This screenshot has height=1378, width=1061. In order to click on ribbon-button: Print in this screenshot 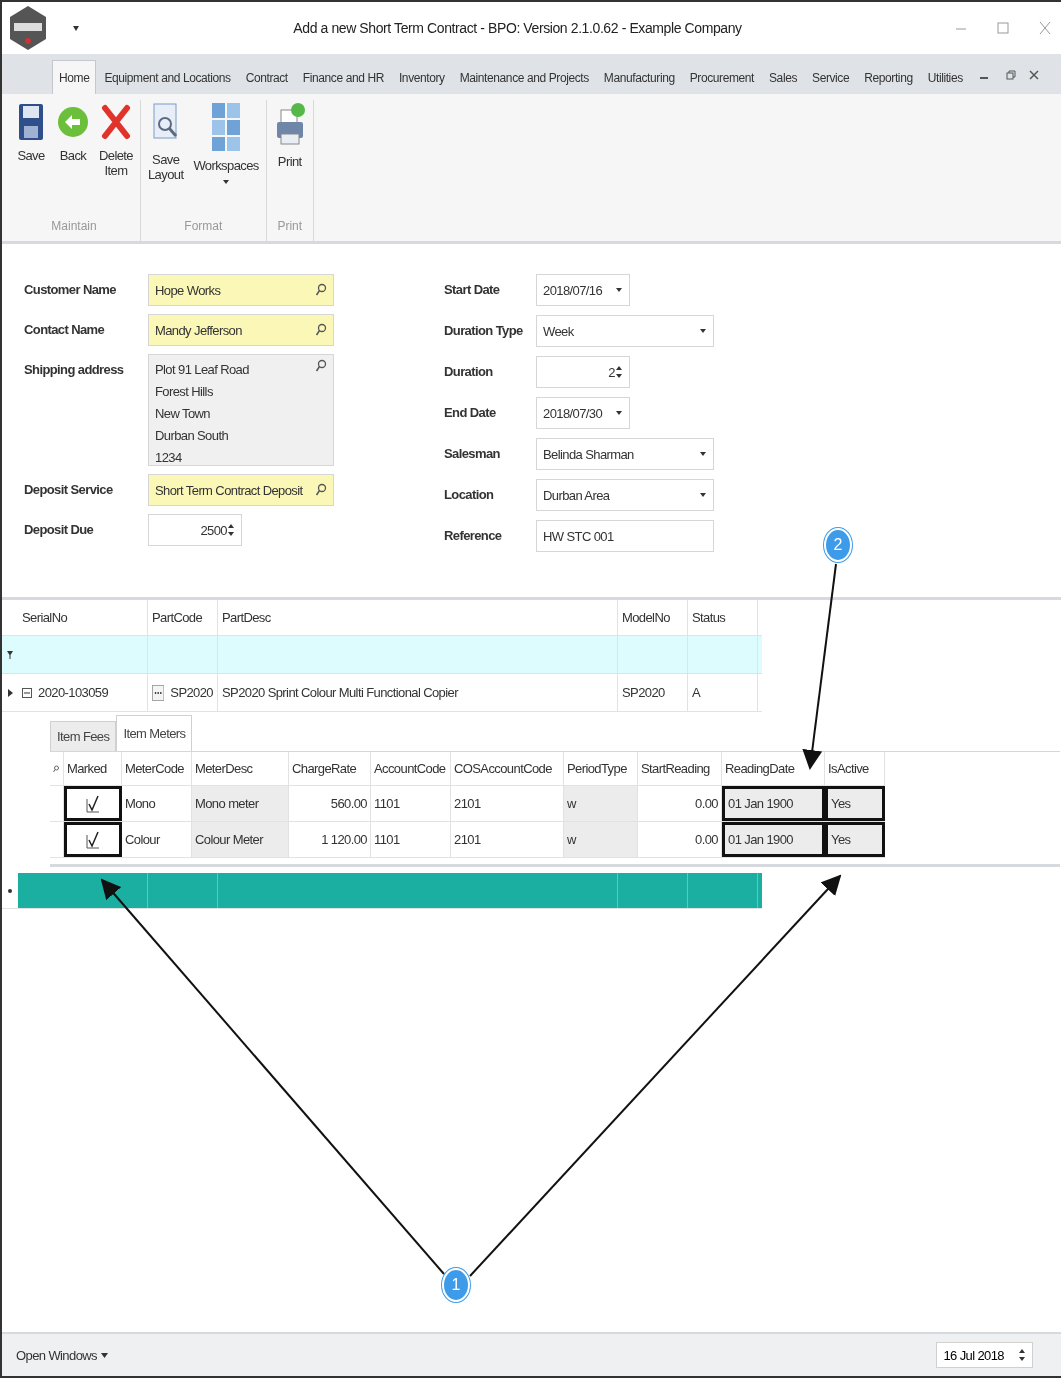, I will do `click(289, 157)`.